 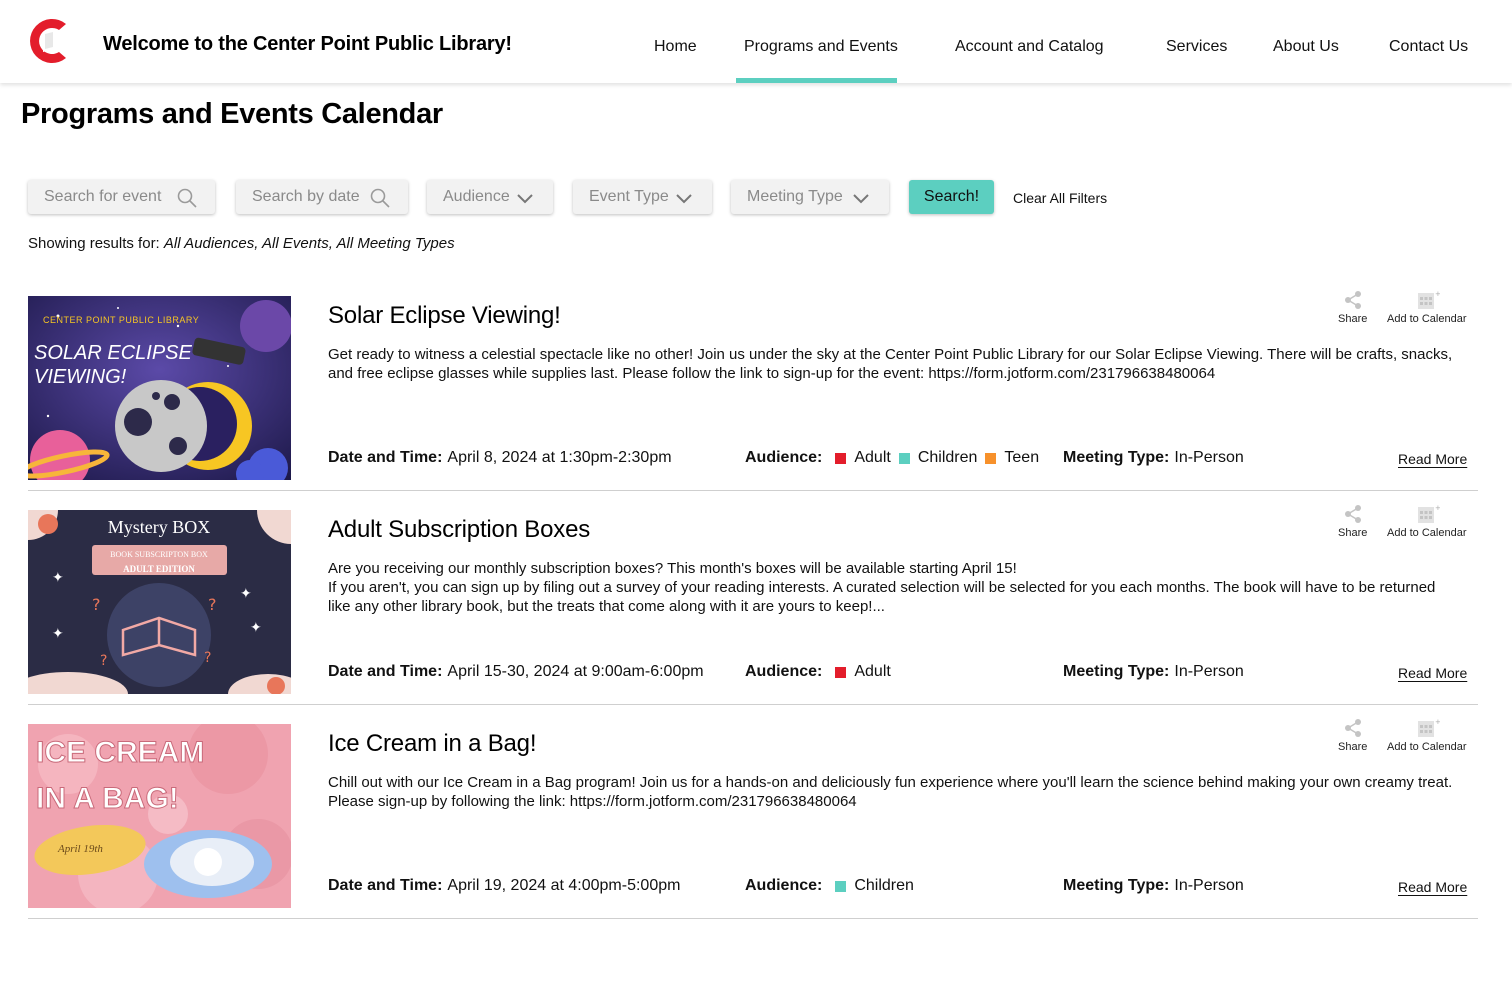 What do you see at coordinates (1060, 198) in the screenshot?
I see `clear-filters-button: Clear All Filters` at bounding box center [1060, 198].